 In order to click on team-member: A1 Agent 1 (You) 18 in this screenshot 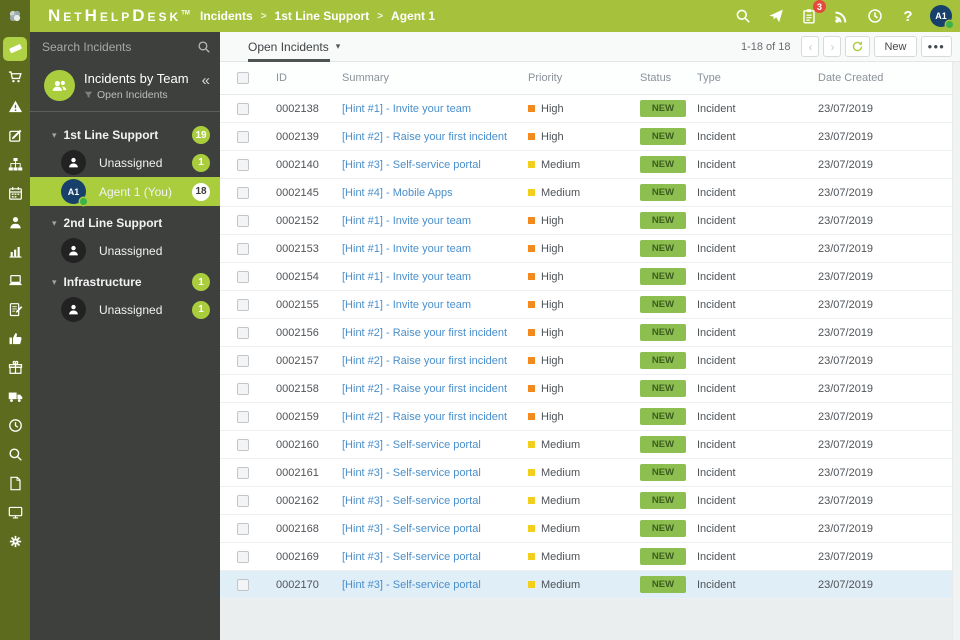, I will do `click(125, 191)`.